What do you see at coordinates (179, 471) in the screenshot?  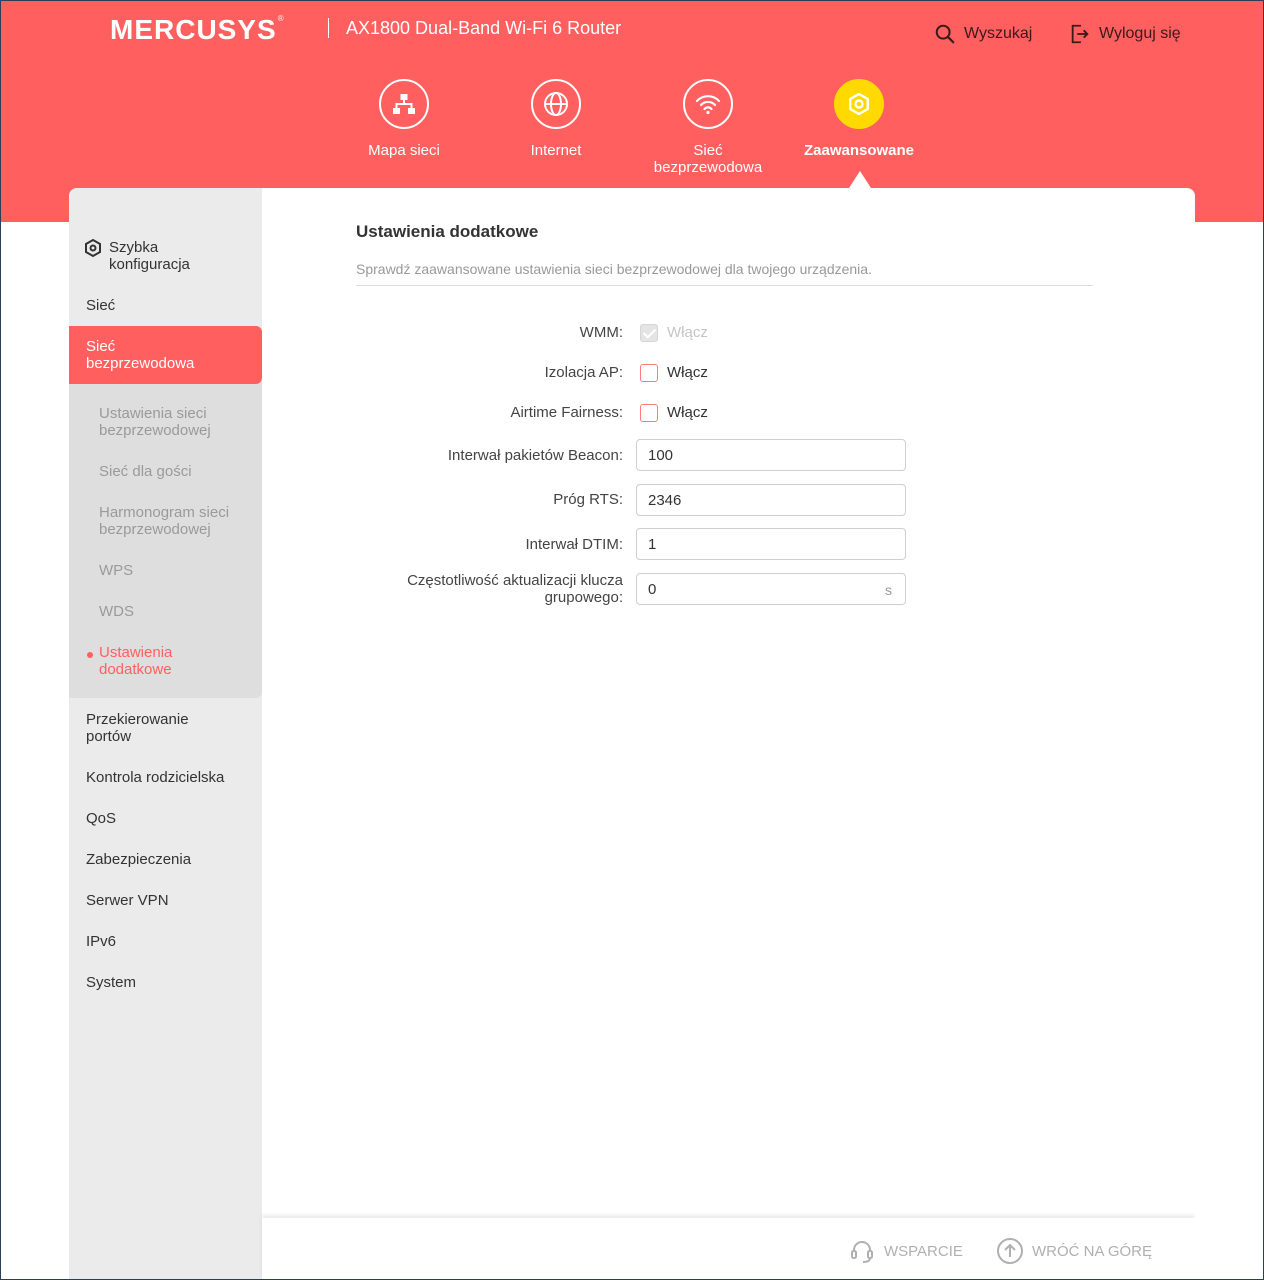 I see `sidebar-subitem-guest: Sieć dla gości` at bounding box center [179, 471].